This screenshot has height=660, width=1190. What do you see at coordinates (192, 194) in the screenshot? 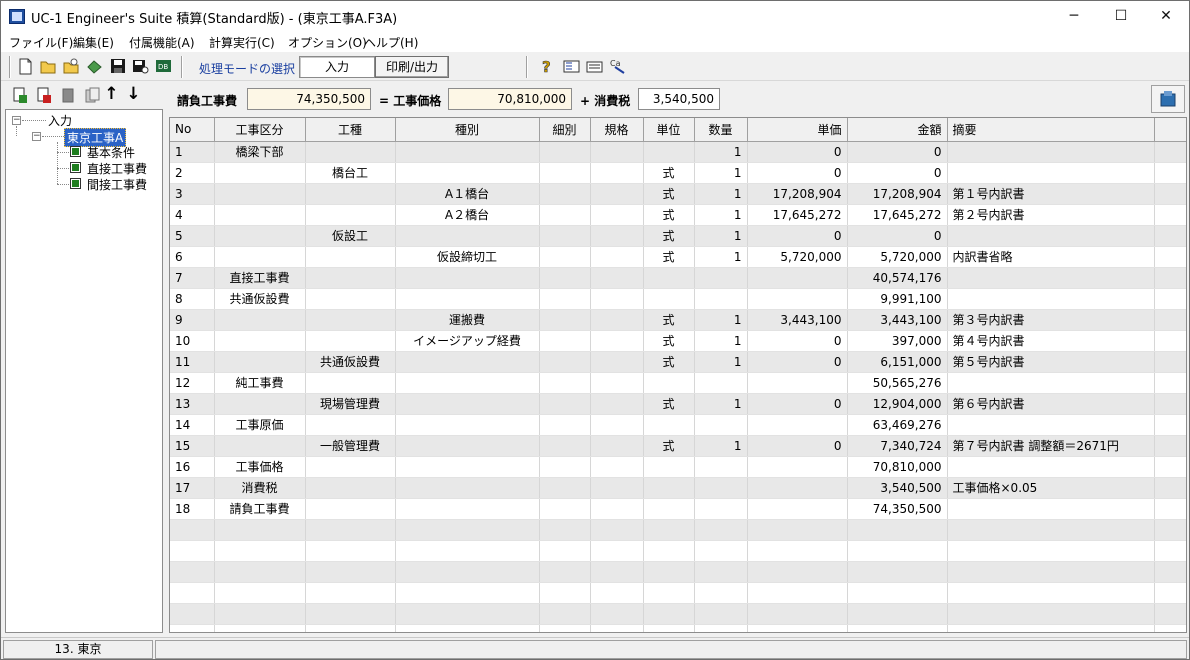
I see `cell-no: 3` at bounding box center [192, 194].